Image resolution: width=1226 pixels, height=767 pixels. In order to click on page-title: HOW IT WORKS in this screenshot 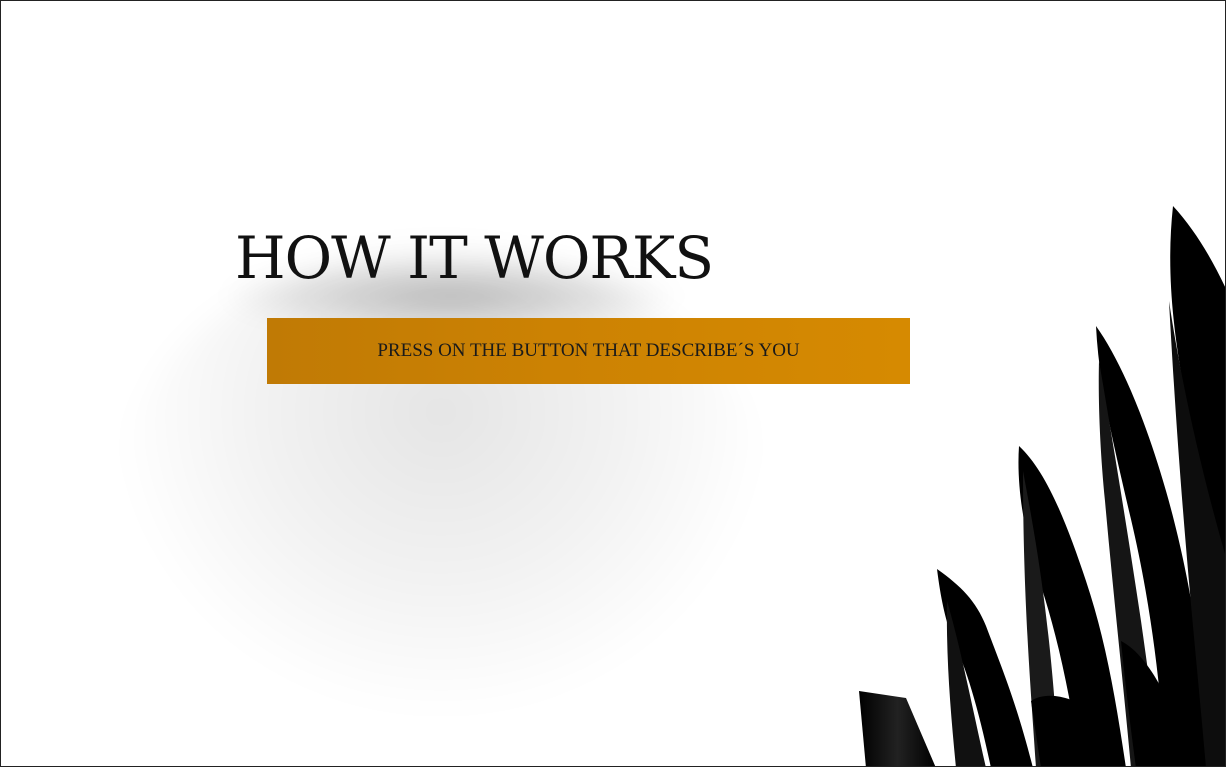, I will do `click(474, 258)`.